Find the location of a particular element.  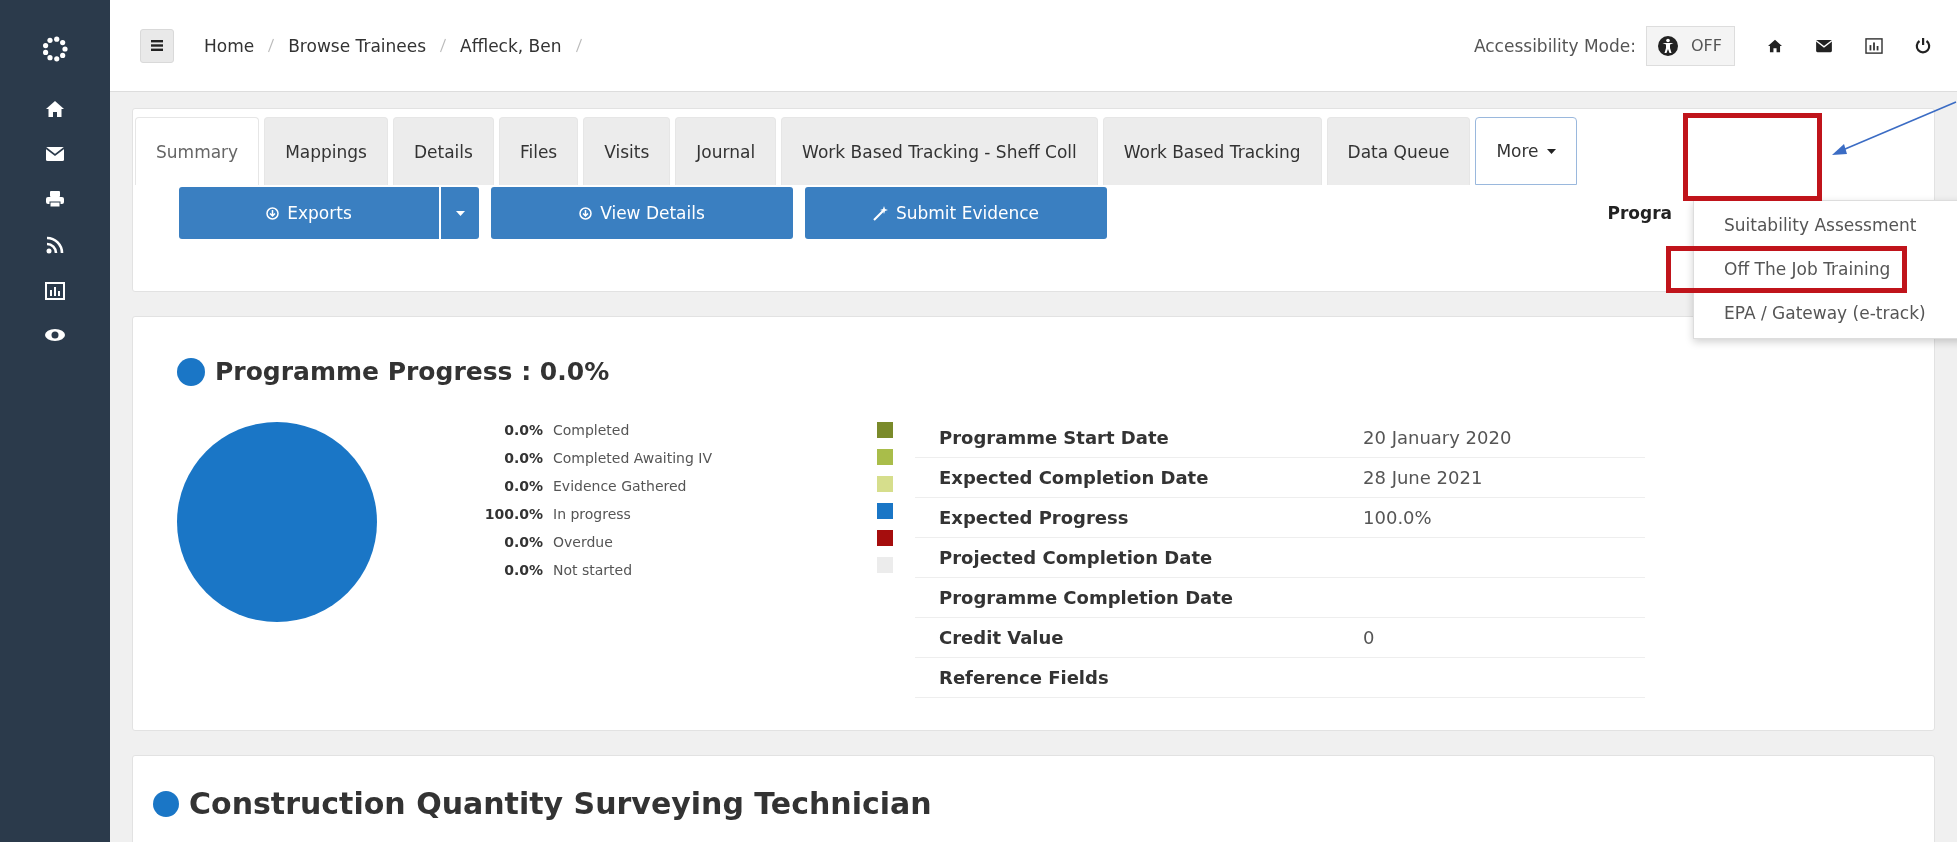

menu-item: Suitability Assessment is located at coordinates (1825, 225).